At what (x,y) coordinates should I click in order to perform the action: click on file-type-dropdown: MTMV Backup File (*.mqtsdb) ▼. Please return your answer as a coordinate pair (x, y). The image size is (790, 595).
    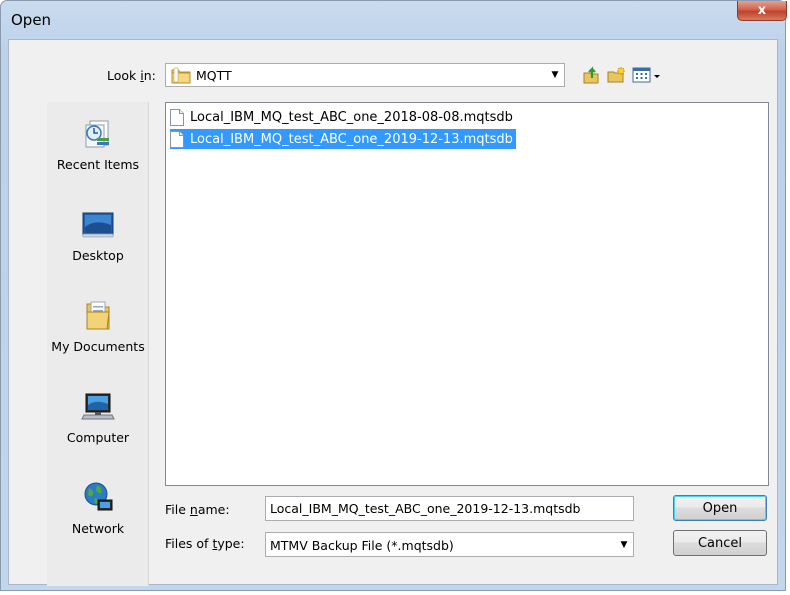
    Looking at the image, I should click on (449, 544).